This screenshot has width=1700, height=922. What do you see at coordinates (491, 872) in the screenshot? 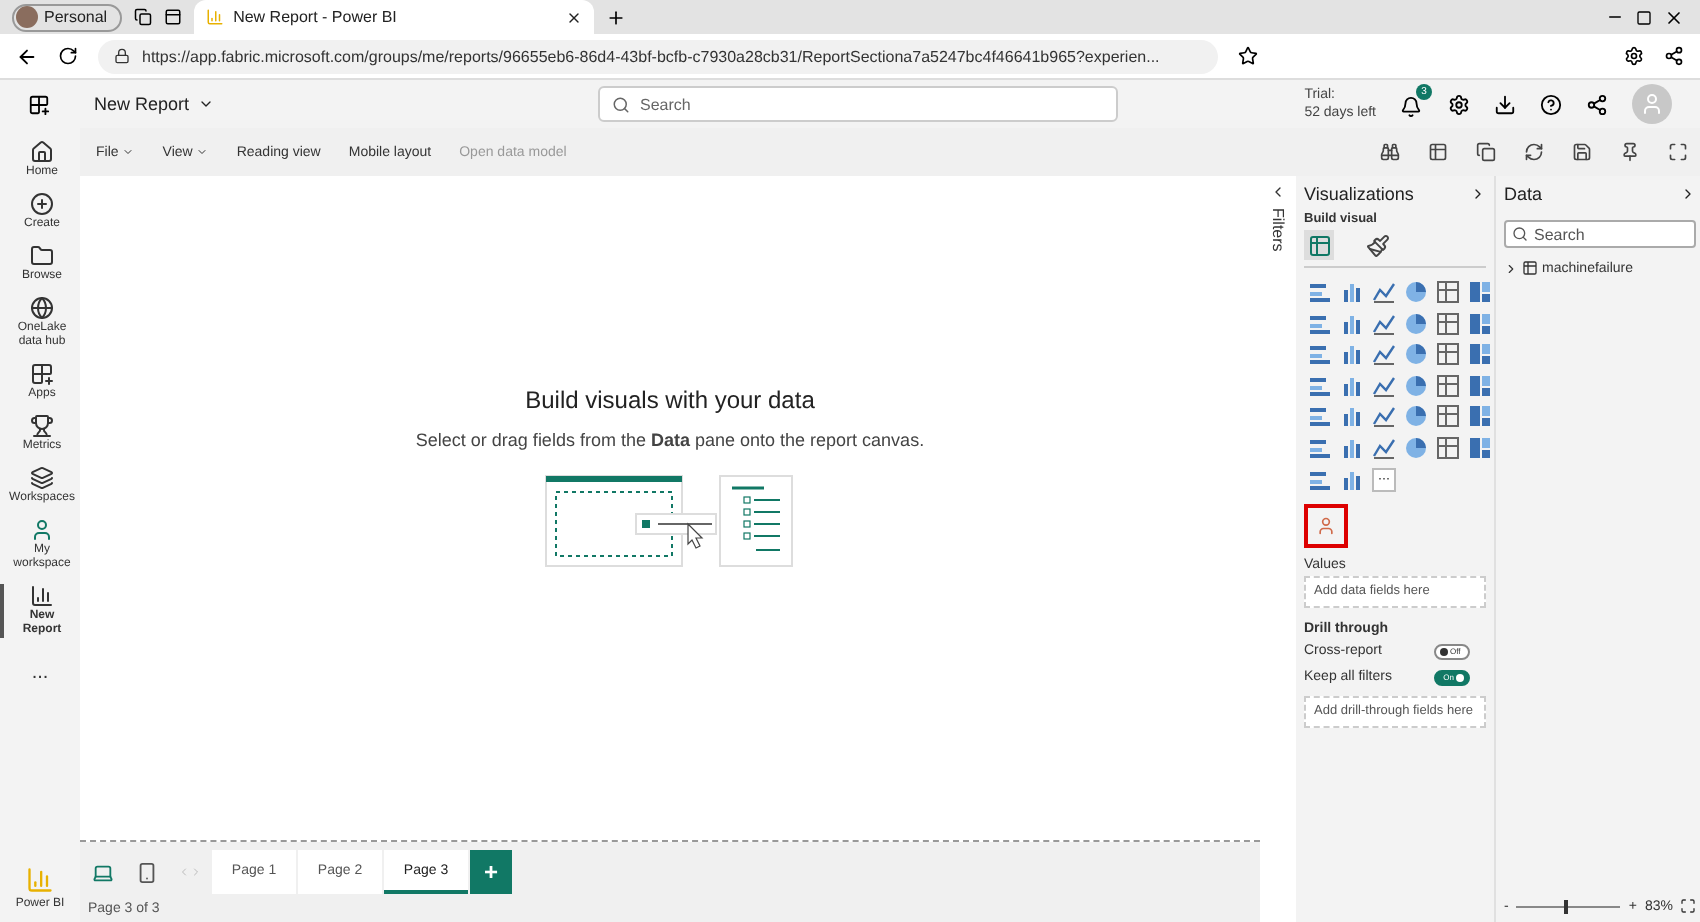
I see `add-page-button: +` at bounding box center [491, 872].